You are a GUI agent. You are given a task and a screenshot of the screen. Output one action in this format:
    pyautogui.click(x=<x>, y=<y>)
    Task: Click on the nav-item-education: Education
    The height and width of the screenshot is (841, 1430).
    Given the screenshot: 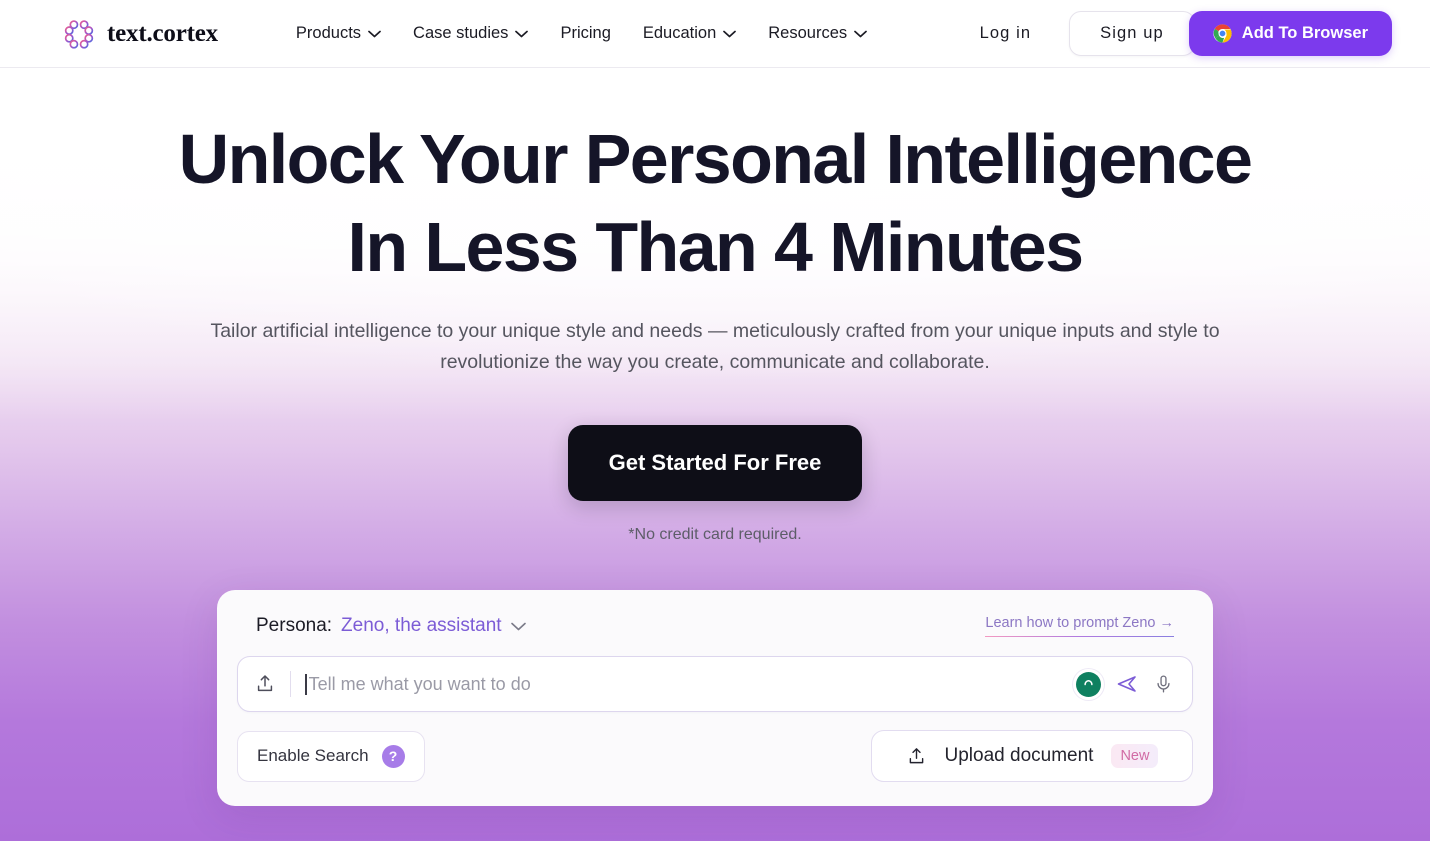 What is the action you would take?
    pyautogui.click(x=689, y=33)
    